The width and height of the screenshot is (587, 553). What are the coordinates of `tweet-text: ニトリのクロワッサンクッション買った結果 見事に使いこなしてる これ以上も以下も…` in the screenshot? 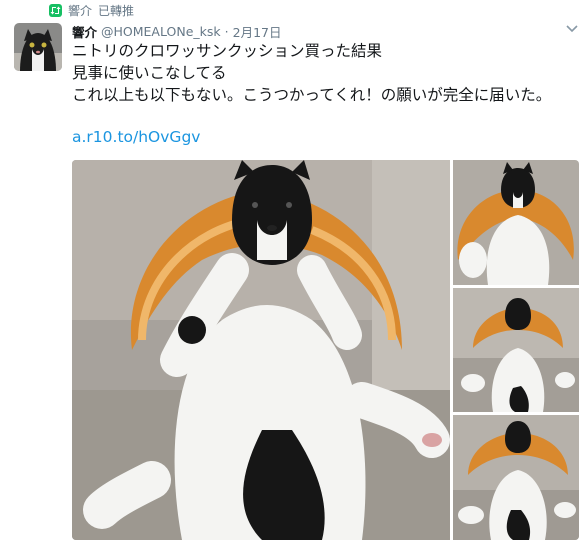 It's located at (322, 73).